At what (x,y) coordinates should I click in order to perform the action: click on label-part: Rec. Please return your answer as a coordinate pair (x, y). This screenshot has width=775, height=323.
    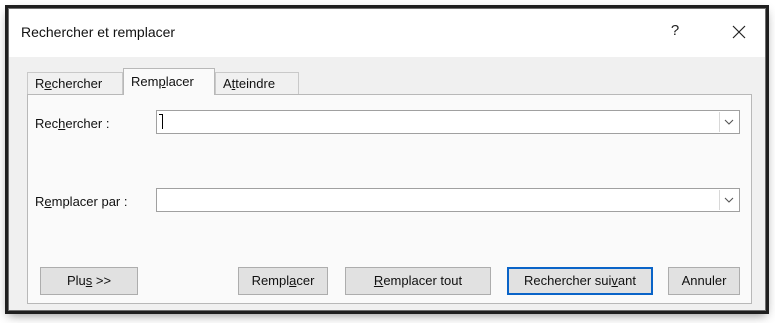
    Looking at the image, I should click on (47, 123).